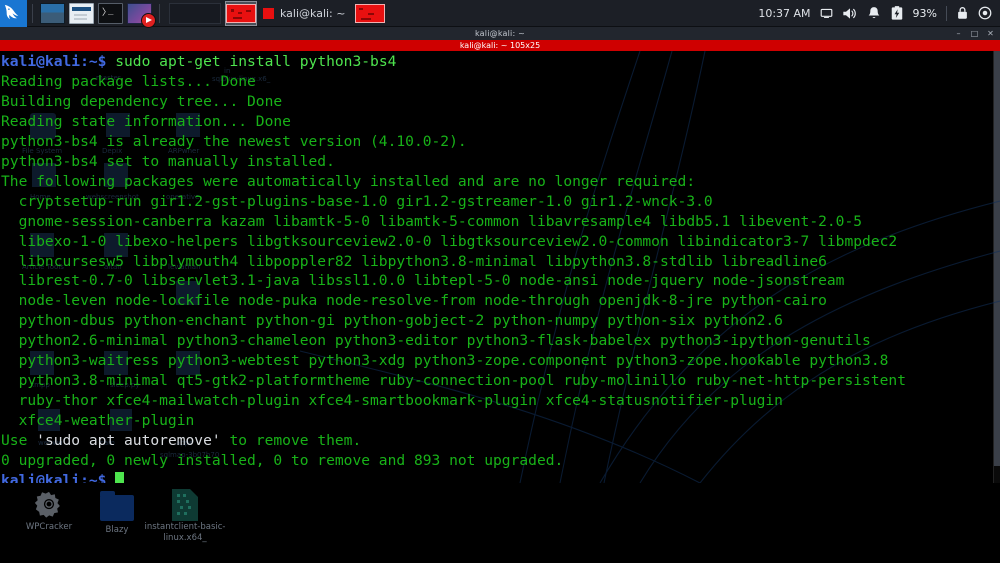  Describe the element at coordinates (962, 13) in the screenshot. I see `lock-icon` at that location.